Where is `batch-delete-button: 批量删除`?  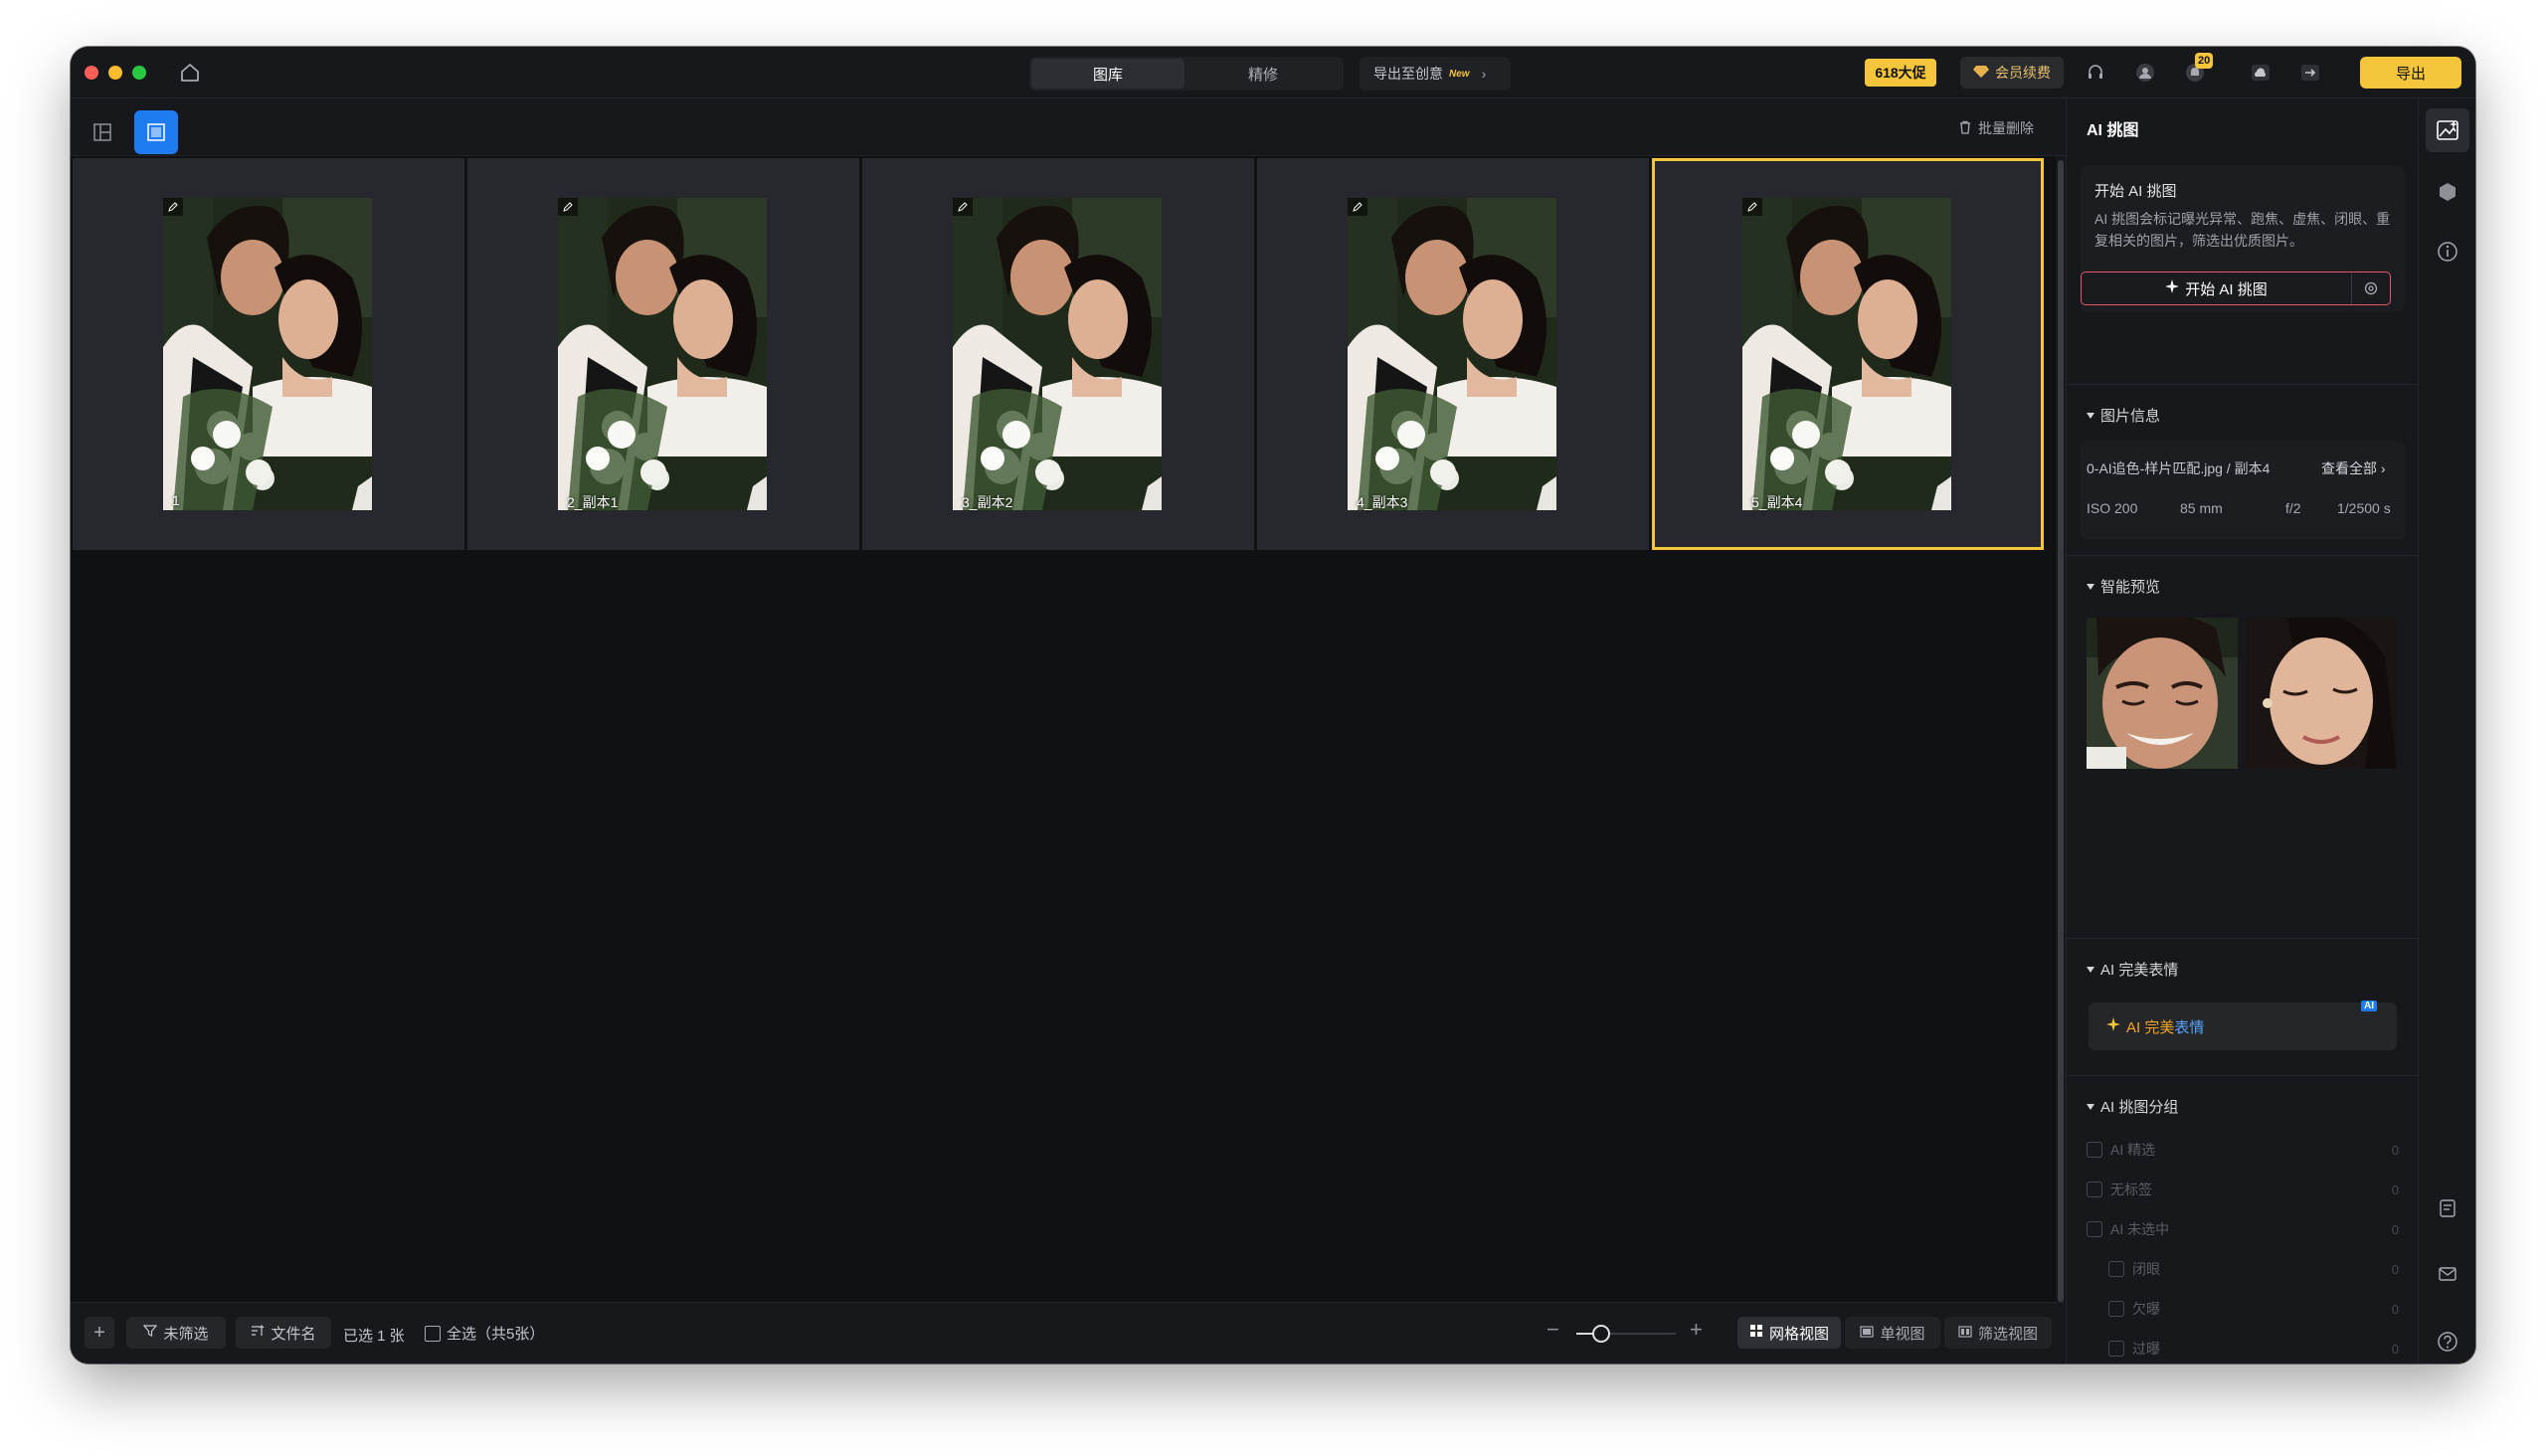 batch-delete-button: 批量删除 is located at coordinates (1996, 128).